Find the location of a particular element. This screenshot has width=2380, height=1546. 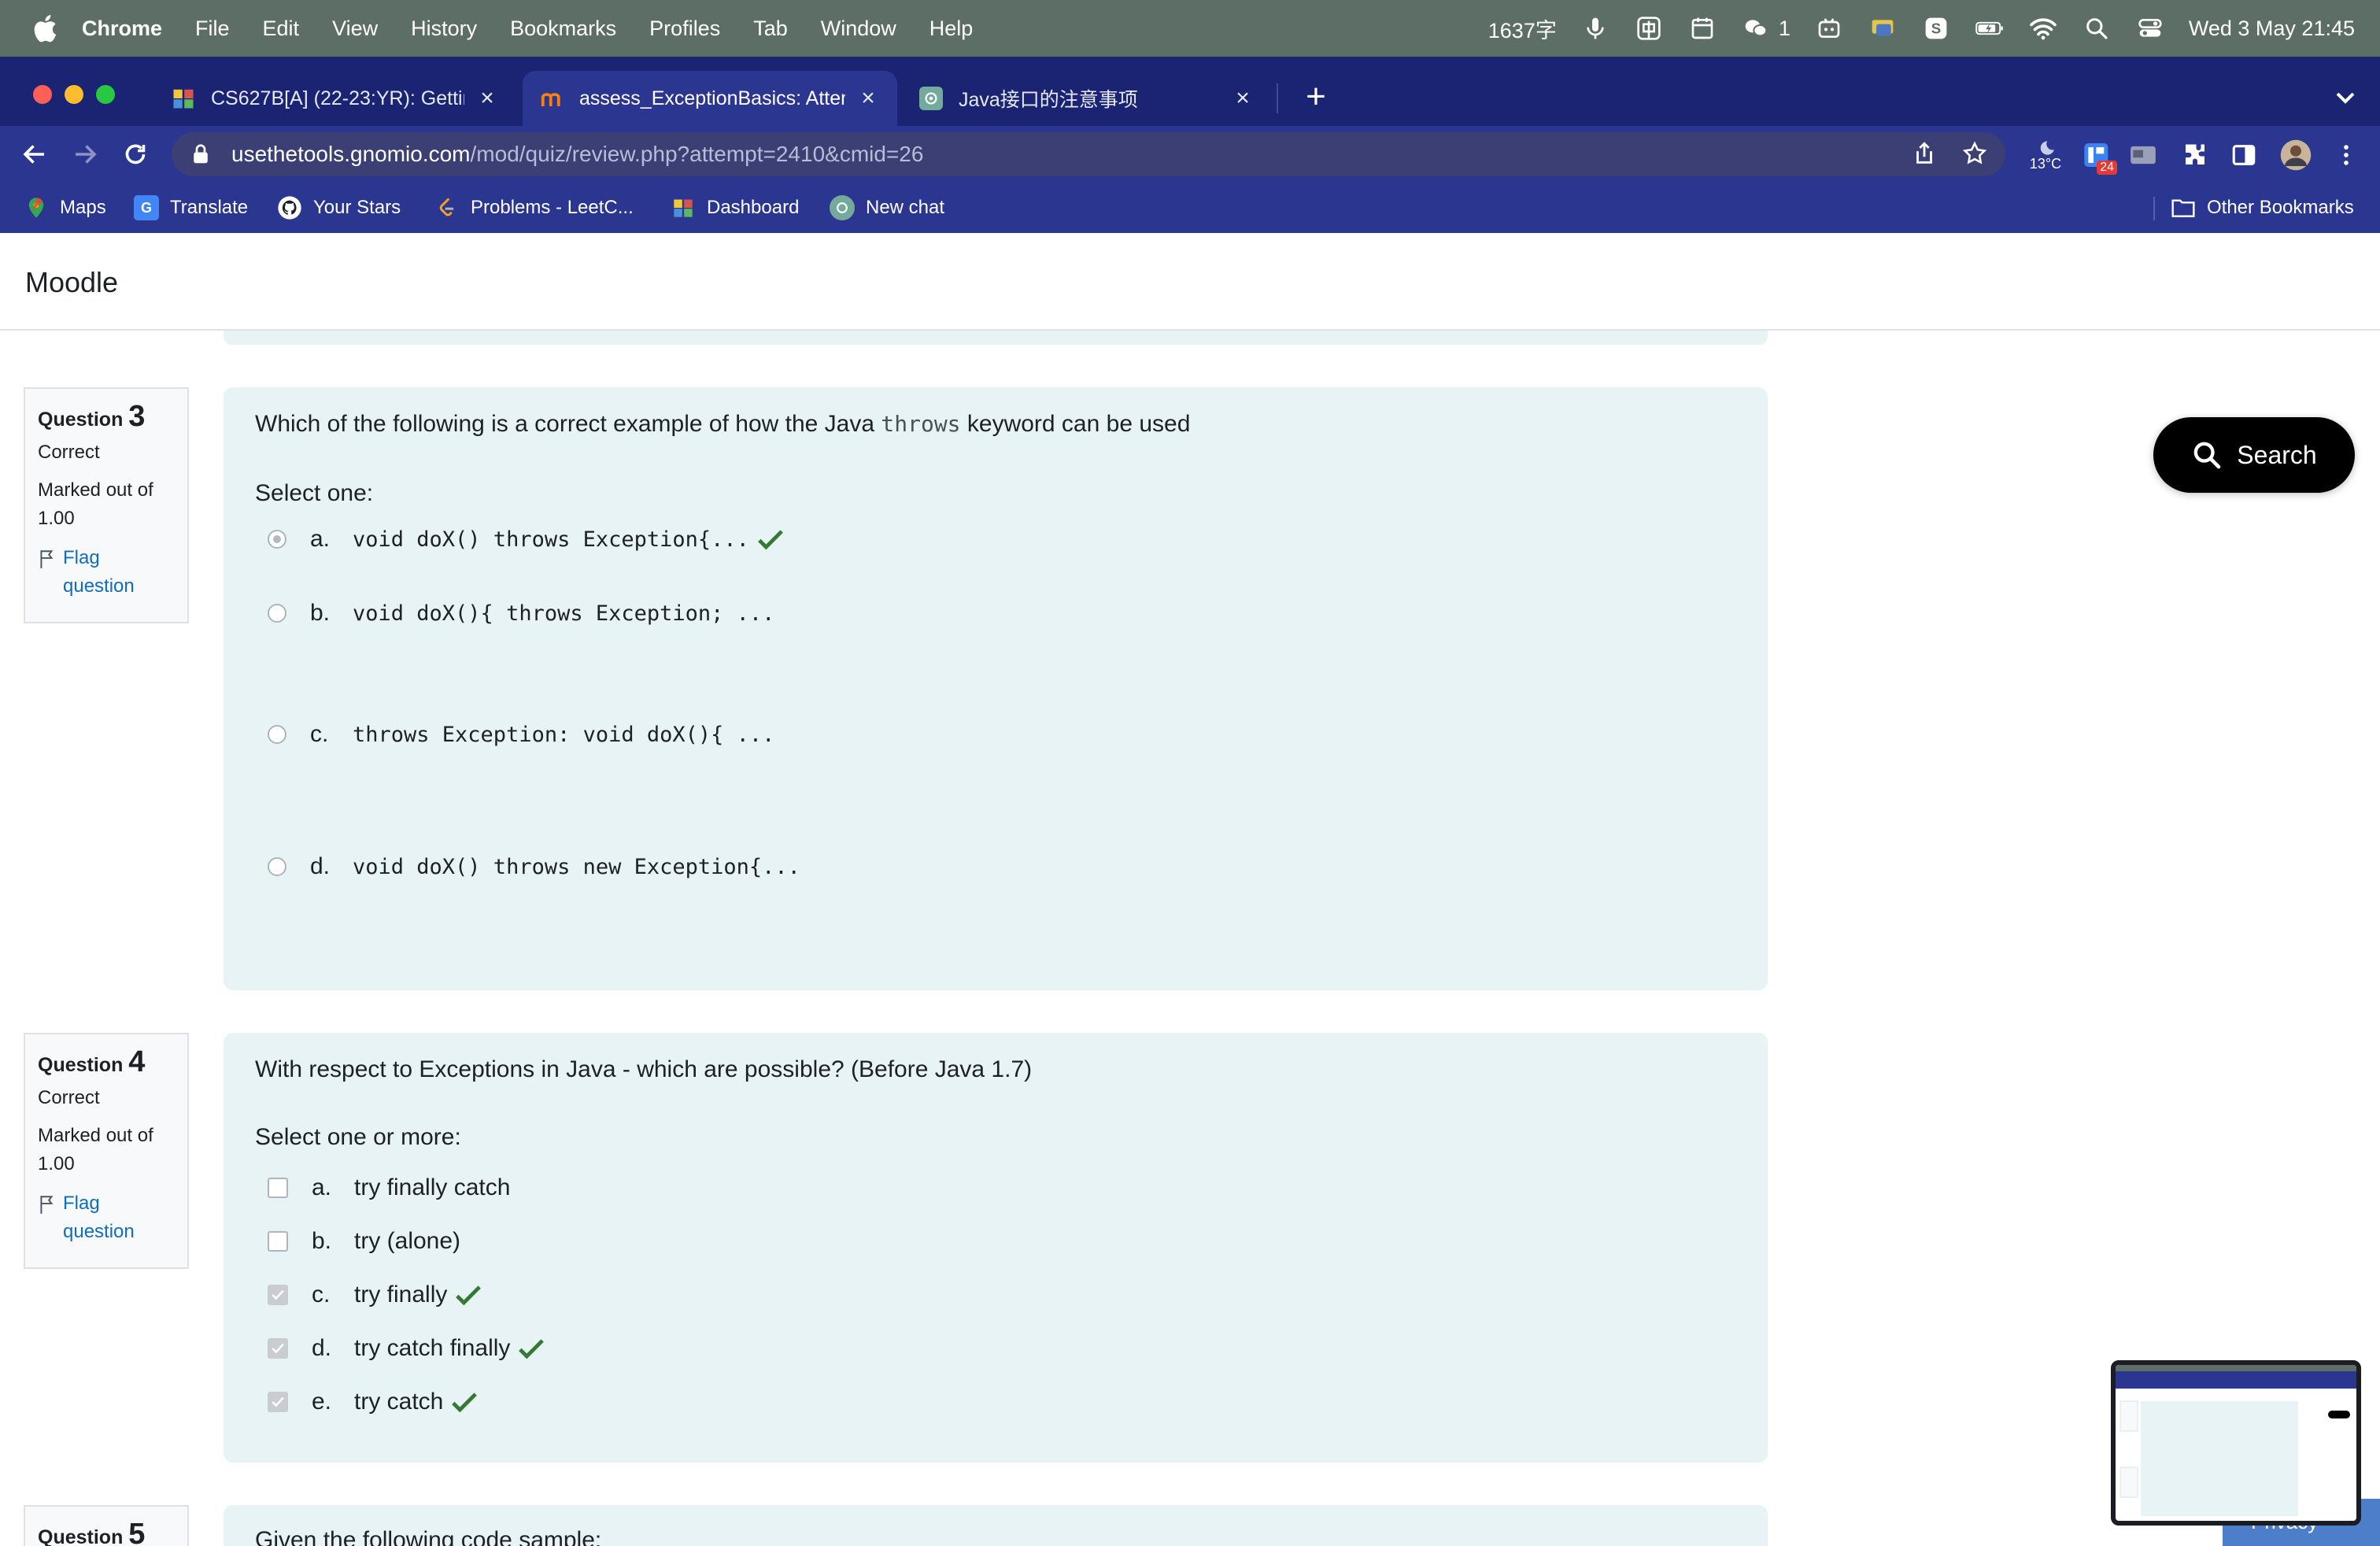

s-app-icon: S is located at coordinates (1936, 28).